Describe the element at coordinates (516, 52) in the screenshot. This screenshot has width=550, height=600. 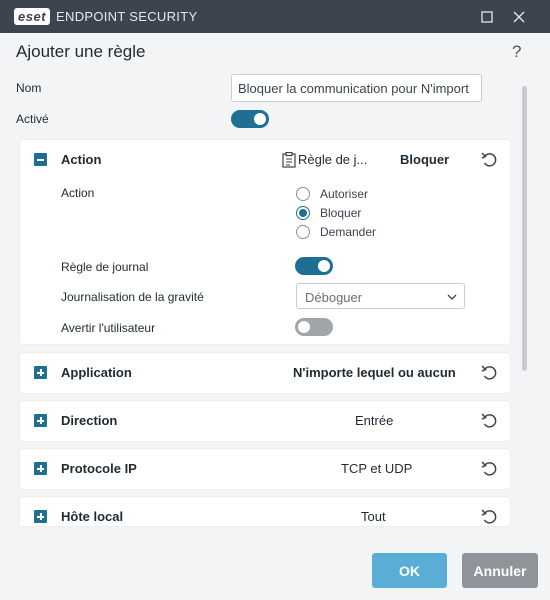
I see `help-icon: ?` at that location.